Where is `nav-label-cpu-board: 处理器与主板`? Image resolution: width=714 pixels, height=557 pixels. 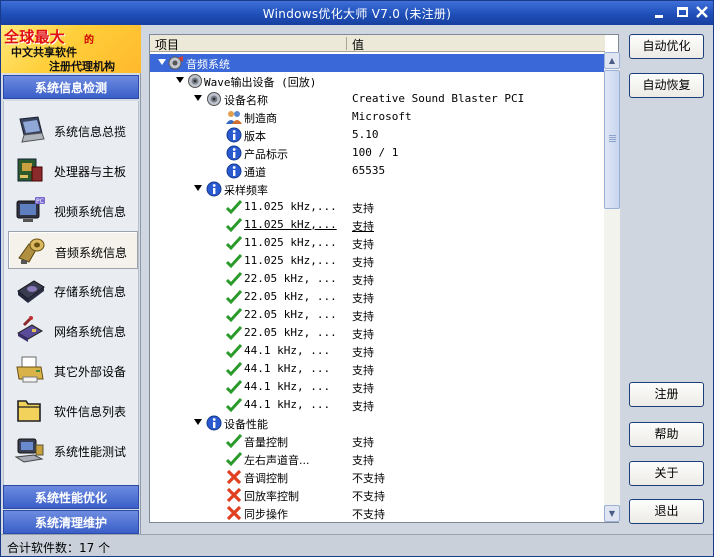 nav-label-cpu-board: 处理器与主板 is located at coordinates (90, 172).